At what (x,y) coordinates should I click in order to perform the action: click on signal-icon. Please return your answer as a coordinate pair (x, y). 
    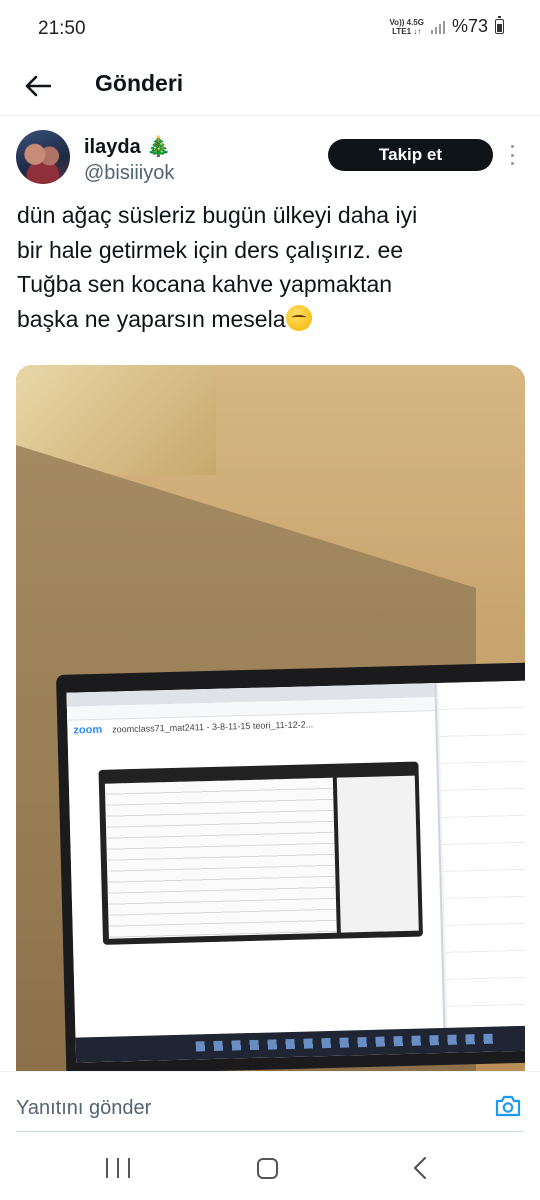
    Looking at the image, I should click on (437, 27).